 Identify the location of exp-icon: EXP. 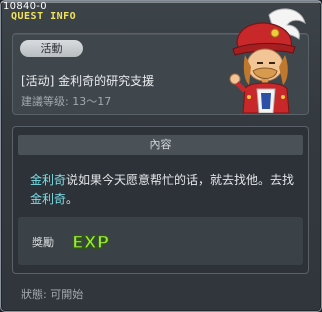
(90, 242).